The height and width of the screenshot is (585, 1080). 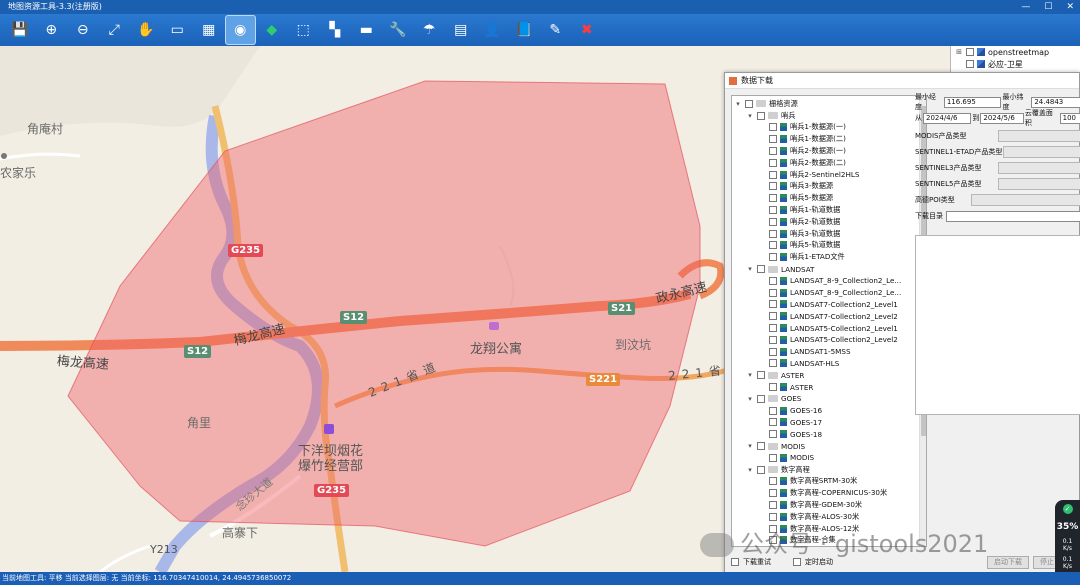 I want to click on tree-item-row: 哨兵3-轨道数据, so click(x=826, y=234).